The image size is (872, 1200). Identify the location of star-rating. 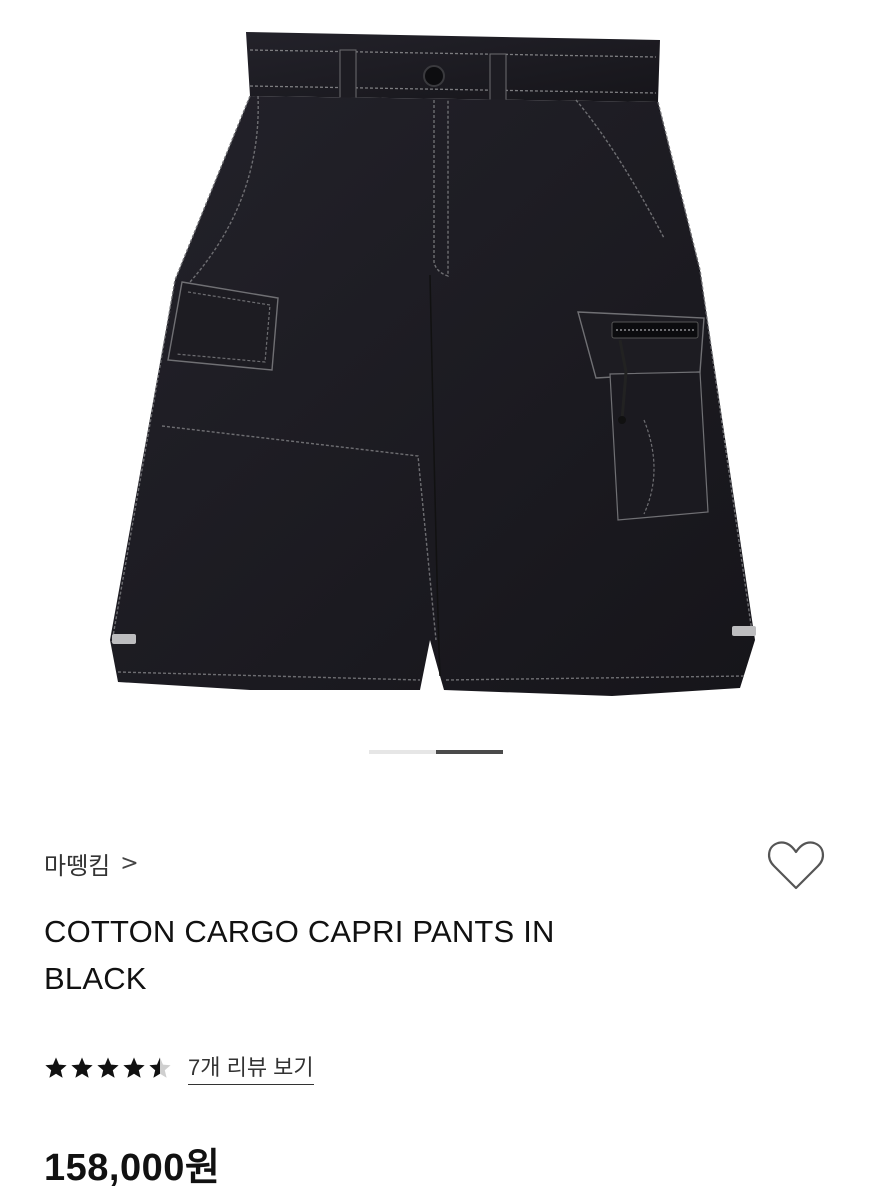
(109, 1068).